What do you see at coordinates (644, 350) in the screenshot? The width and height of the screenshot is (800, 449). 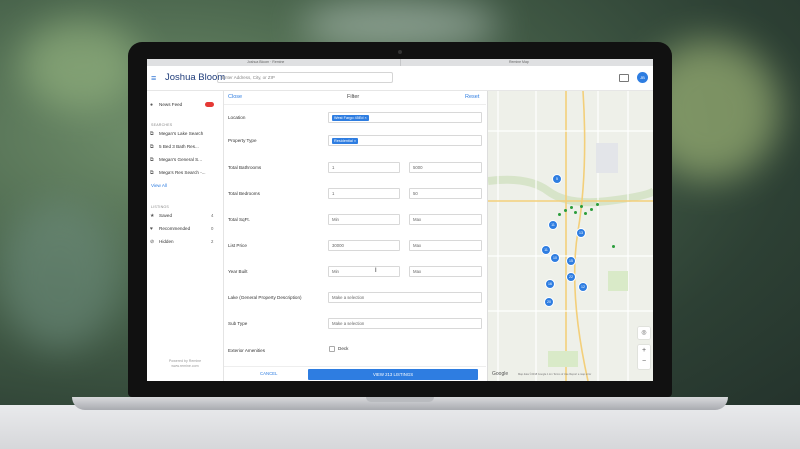 I see `zoom-in-button: +` at bounding box center [644, 350].